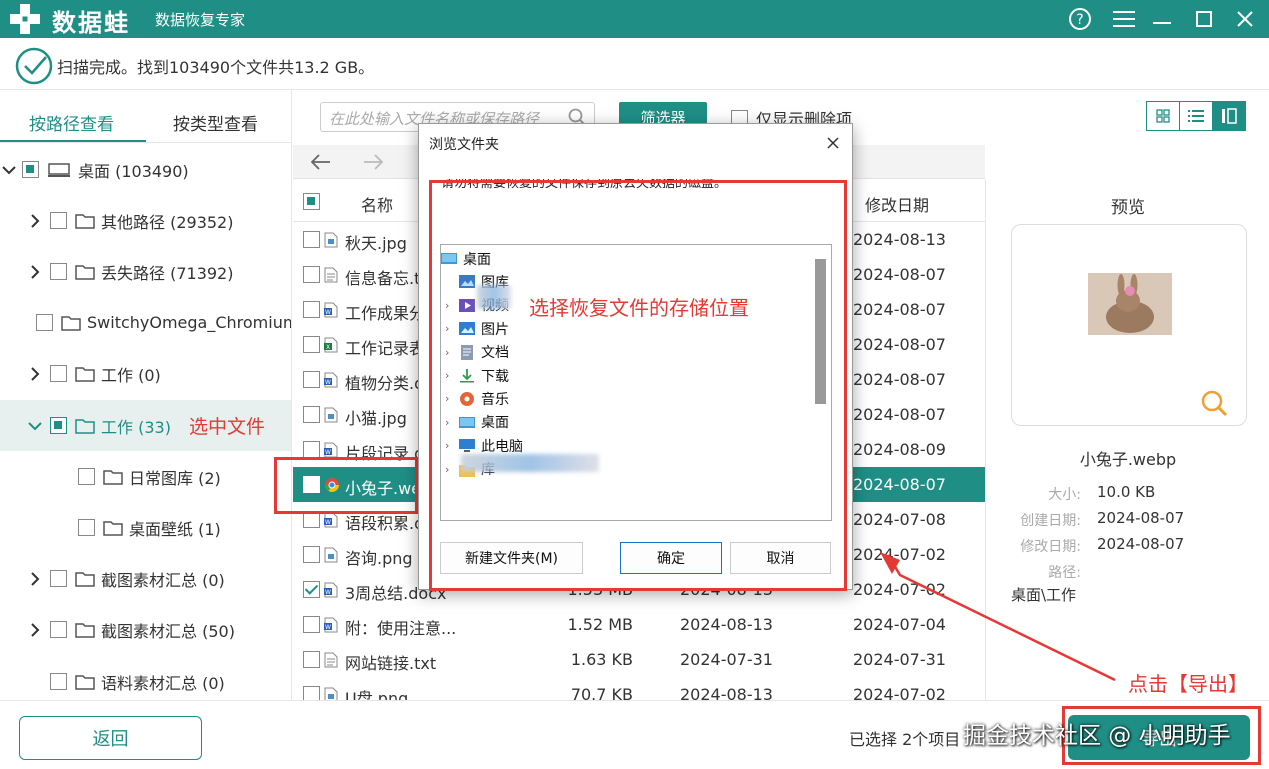 Image resolution: width=1269 pixels, height=769 pixels. I want to click on app-logo-icon, so click(25, 19).